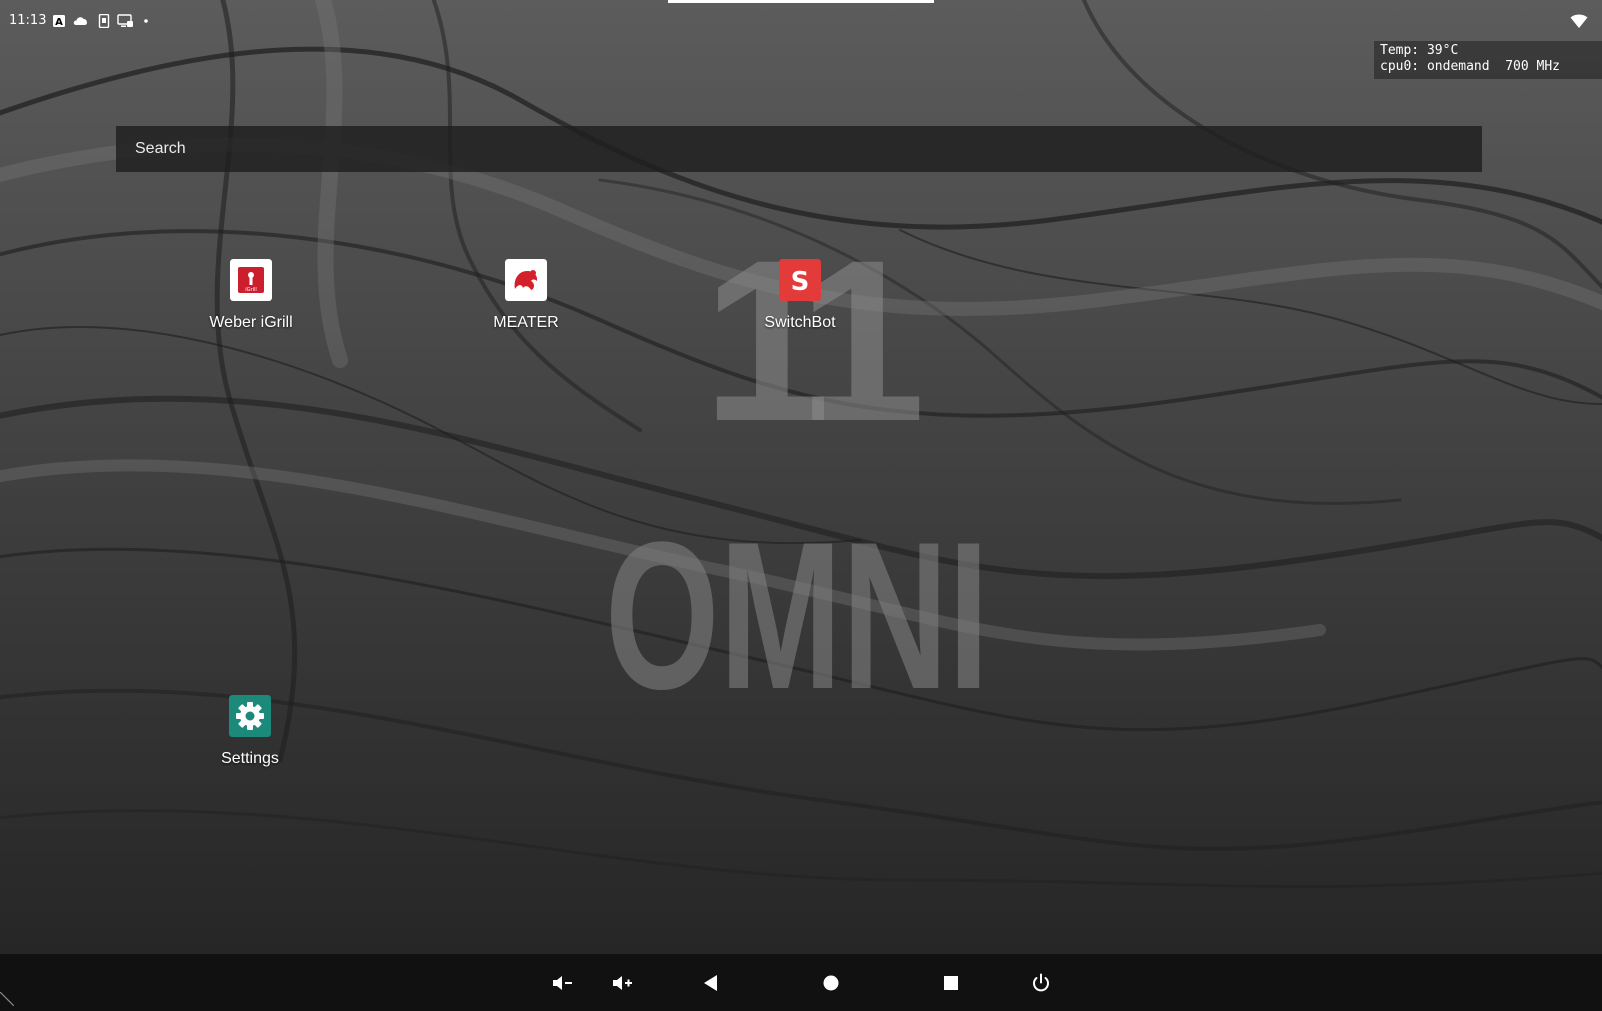 The width and height of the screenshot is (1602, 1011). What do you see at coordinates (28, 20) in the screenshot?
I see `status-time: 11:13` at bounding box center [28, 20].